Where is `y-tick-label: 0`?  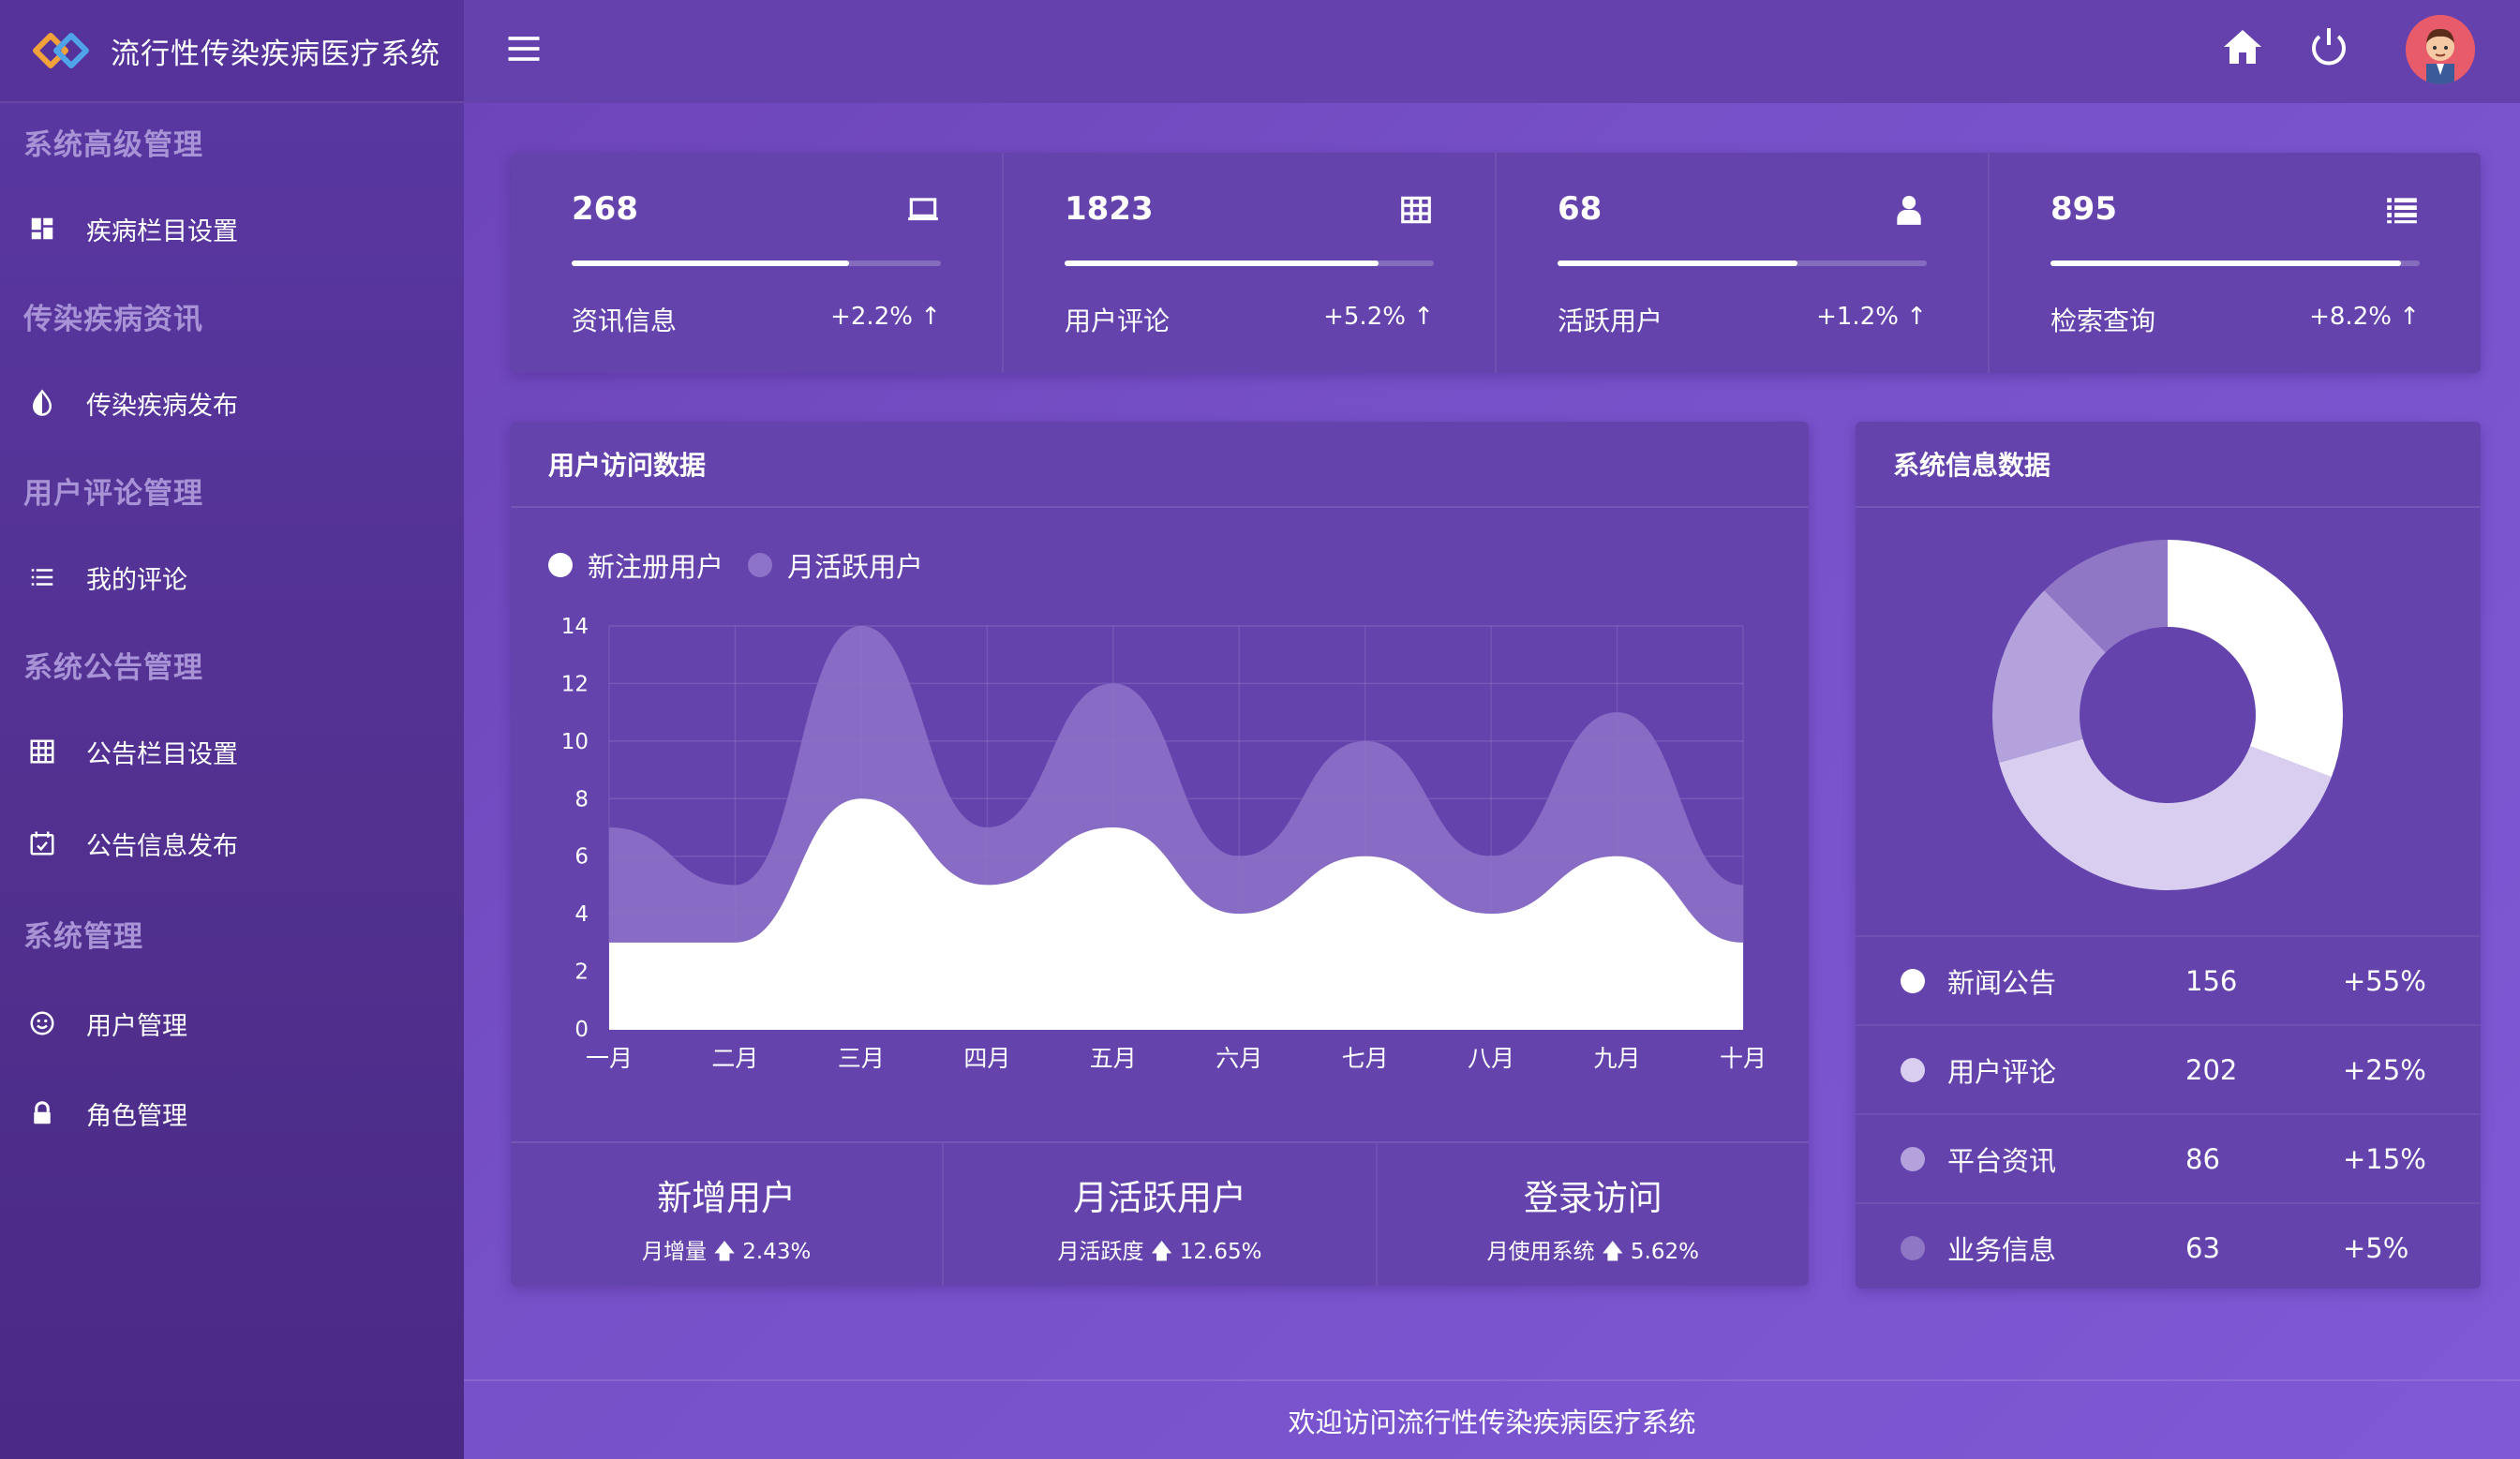 y-tick-label: 0 is located at coordinates (581, 1030).